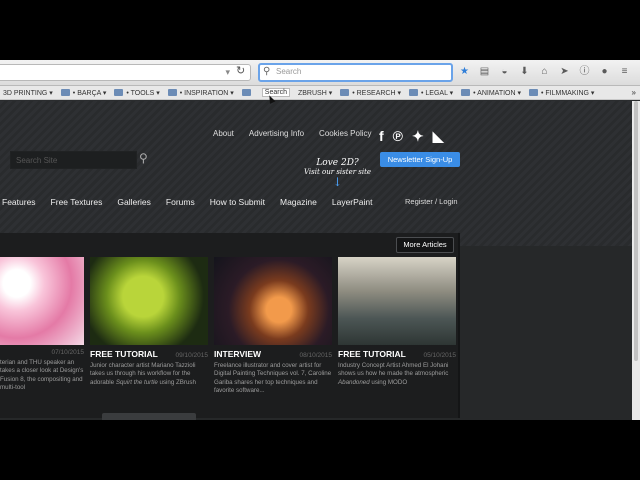  What do you see at coordinates (337, 173) in the screenshot?
I see `sister-site-promo: Love 2D? Visit our sister site ↓` at bounding box center [337, 173].